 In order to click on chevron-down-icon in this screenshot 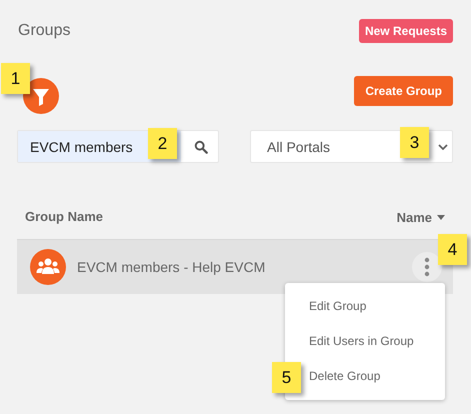, I will do `click(443, 147)`.